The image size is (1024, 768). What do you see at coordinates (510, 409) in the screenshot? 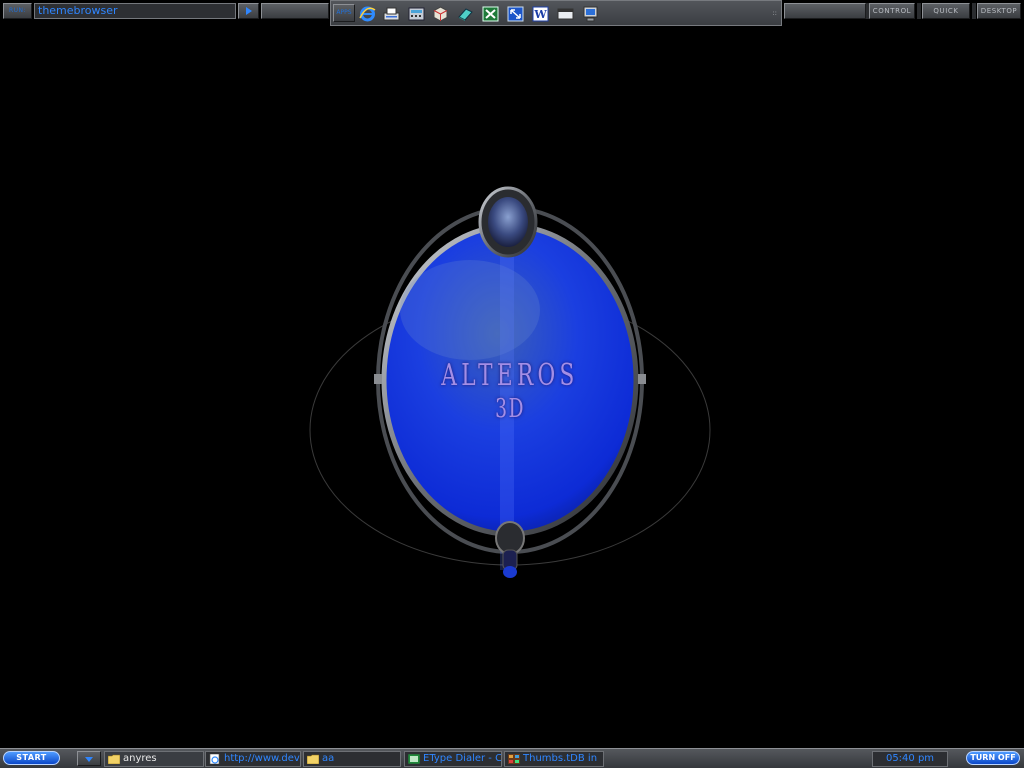
I see `logo-subtitle: 3D` at bounding box center [510, 409].